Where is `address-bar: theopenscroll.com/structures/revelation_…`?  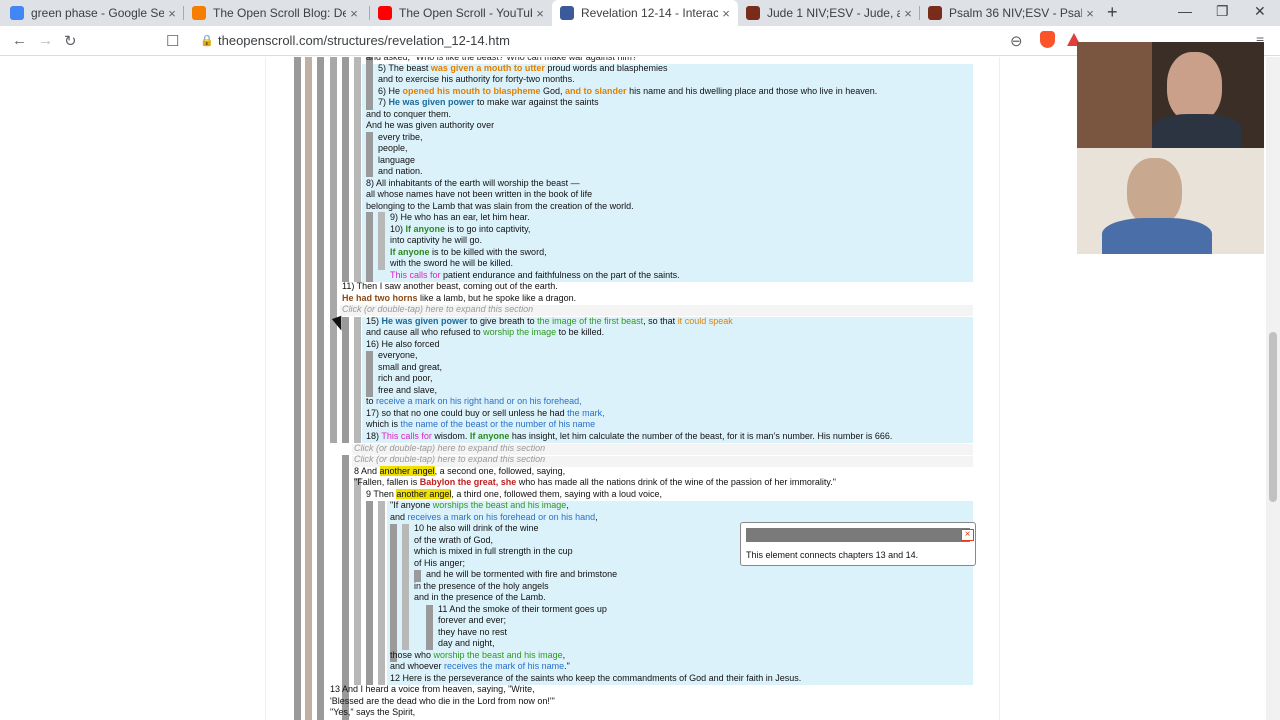 address-bar: theopenscroll.com/structures/revelation_… is located at coordinates (364, 40).